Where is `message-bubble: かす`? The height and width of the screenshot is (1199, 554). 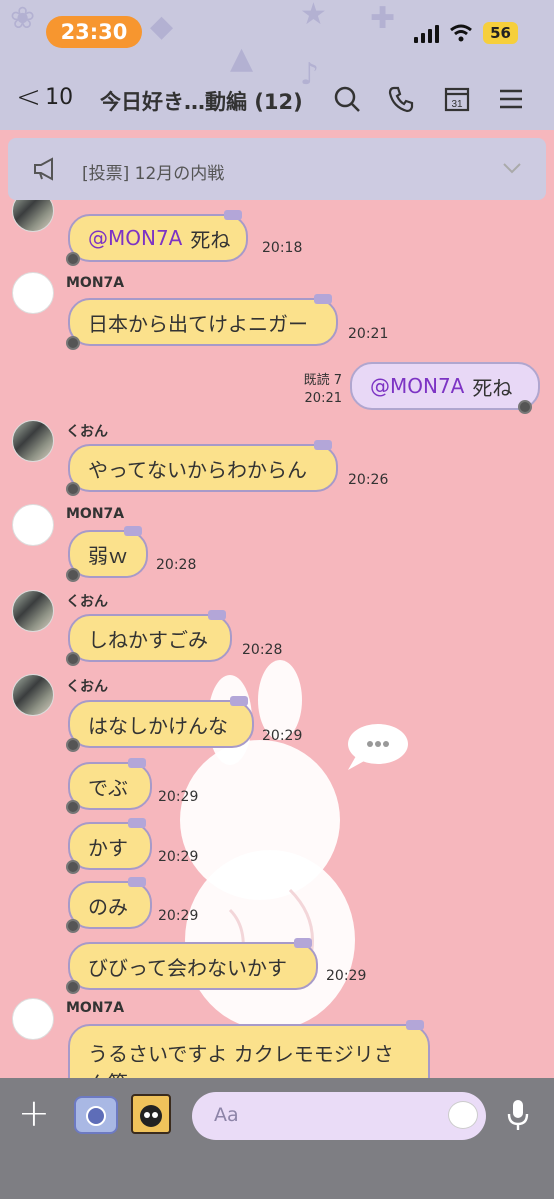
message-bubble: かす is located at coordinates (109, 846).